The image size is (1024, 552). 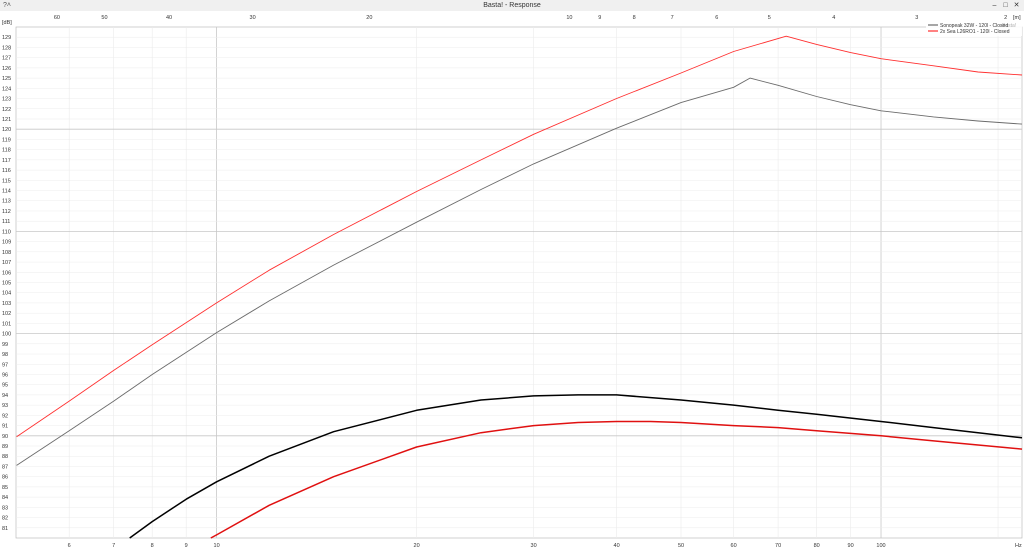 I want to click on x-tick-label: 60, so click(x=734, y=546).